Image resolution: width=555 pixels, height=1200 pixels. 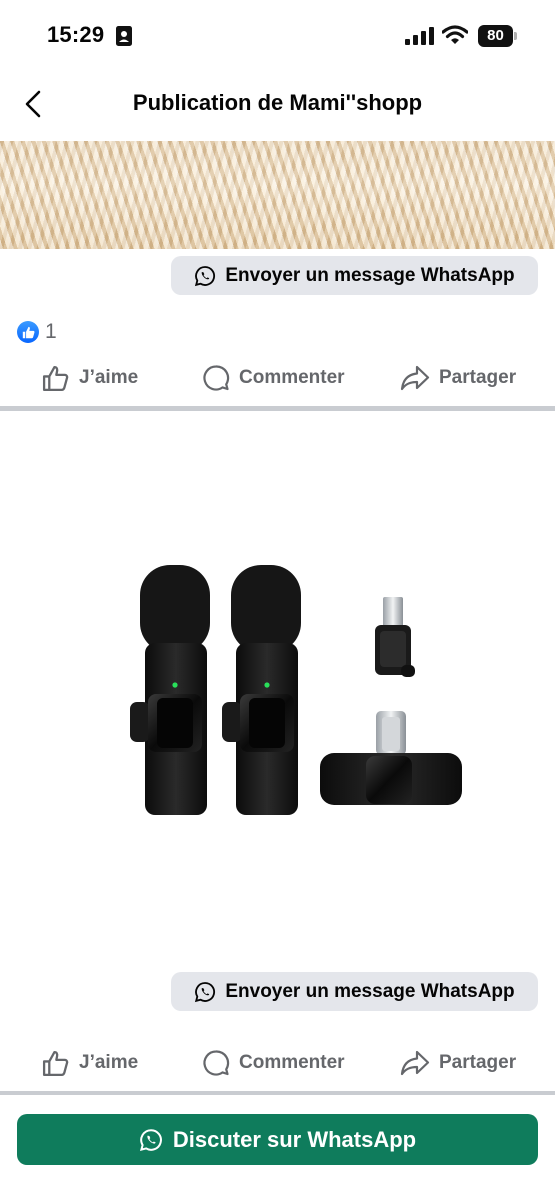 I want to click on battery-icon: 80, so click(x=498, y=36).